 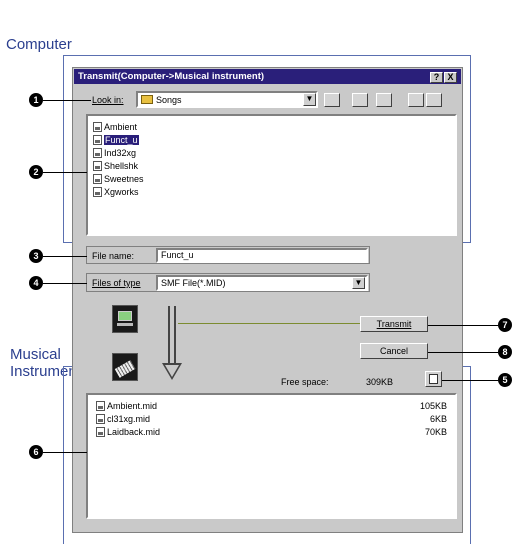 I want to click on list-item: Shellshk, so click(x=271, y=165).